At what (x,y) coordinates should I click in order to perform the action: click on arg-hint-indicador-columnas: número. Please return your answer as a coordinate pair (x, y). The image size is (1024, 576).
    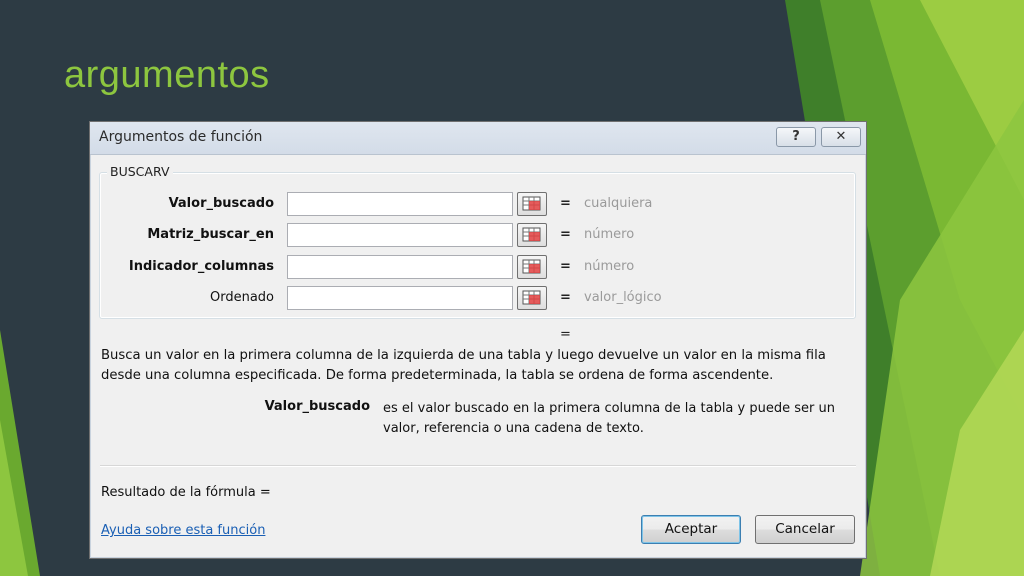
    Looking at the image, I should click on (609, 266).